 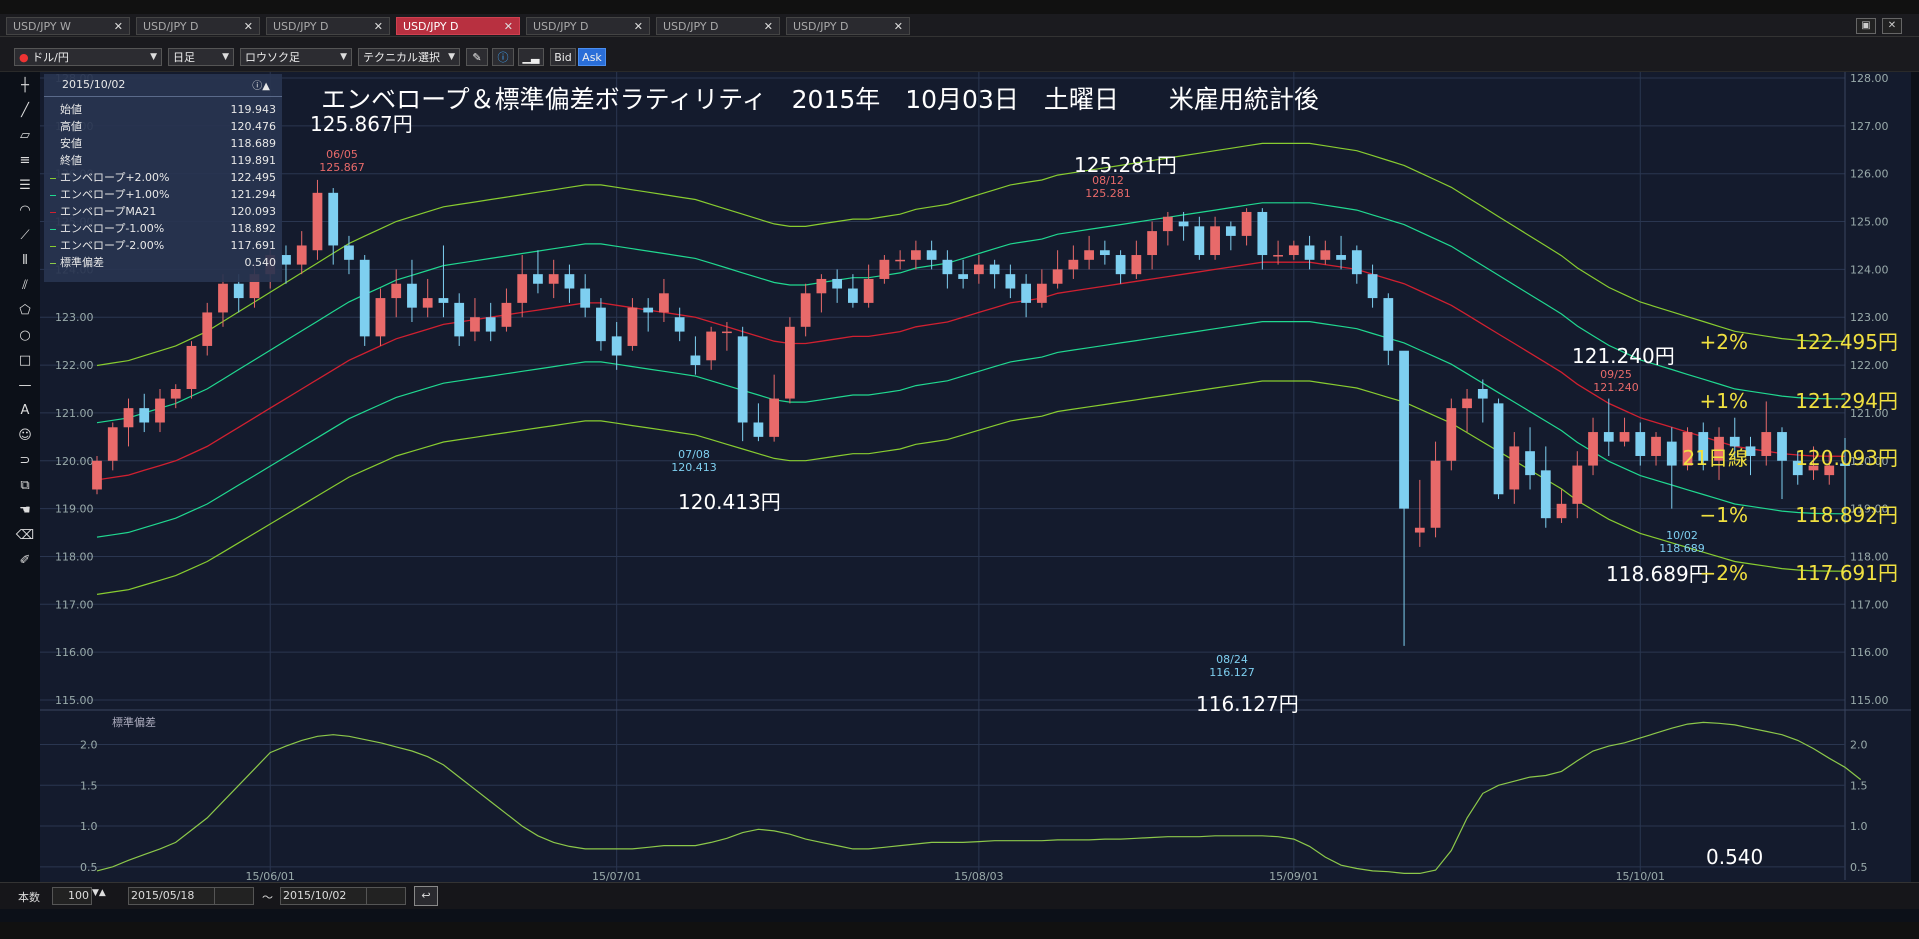 I want to click on info-value: 120.093, so click(x=253, y=211).